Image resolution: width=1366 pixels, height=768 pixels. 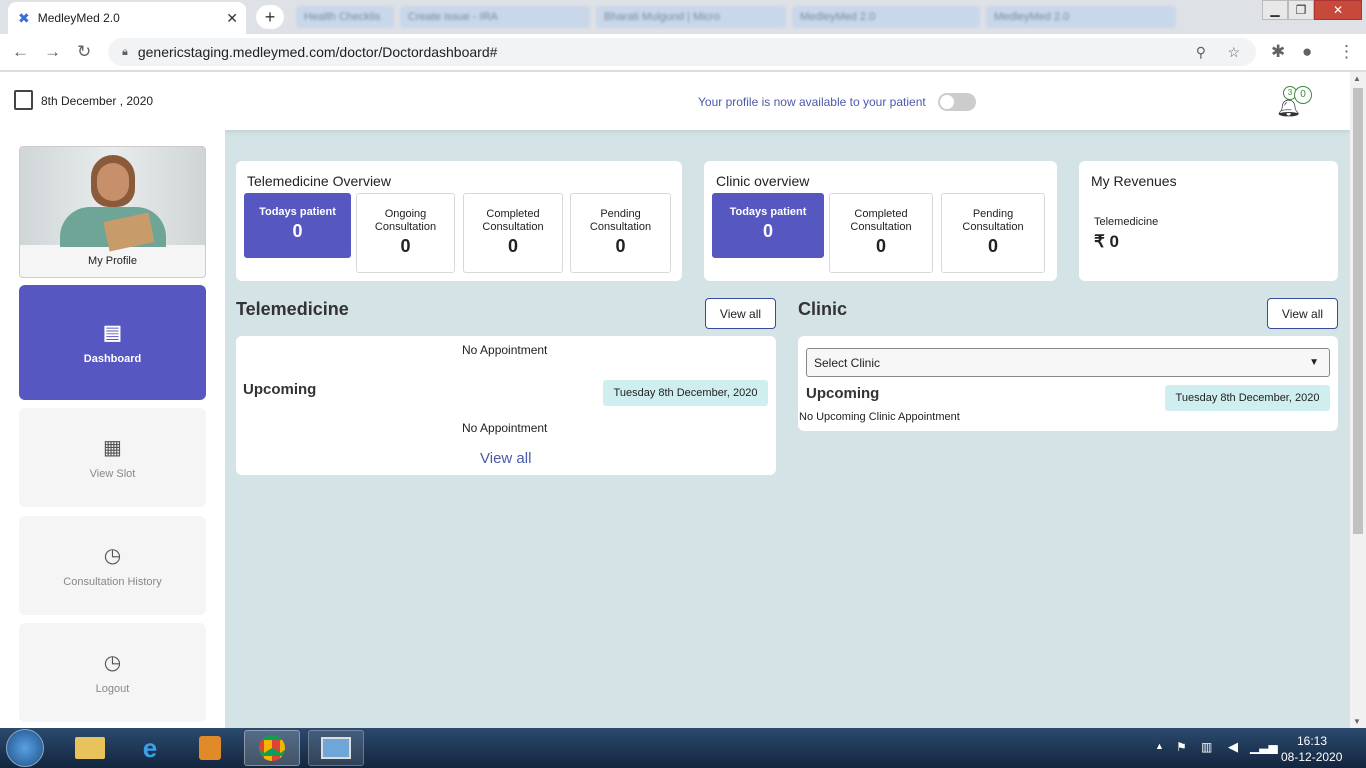 What do you see at coordinates (823, 309) in the screenshot?
I see `clinic-heading: Clinic` at bounding box center [823, 309].